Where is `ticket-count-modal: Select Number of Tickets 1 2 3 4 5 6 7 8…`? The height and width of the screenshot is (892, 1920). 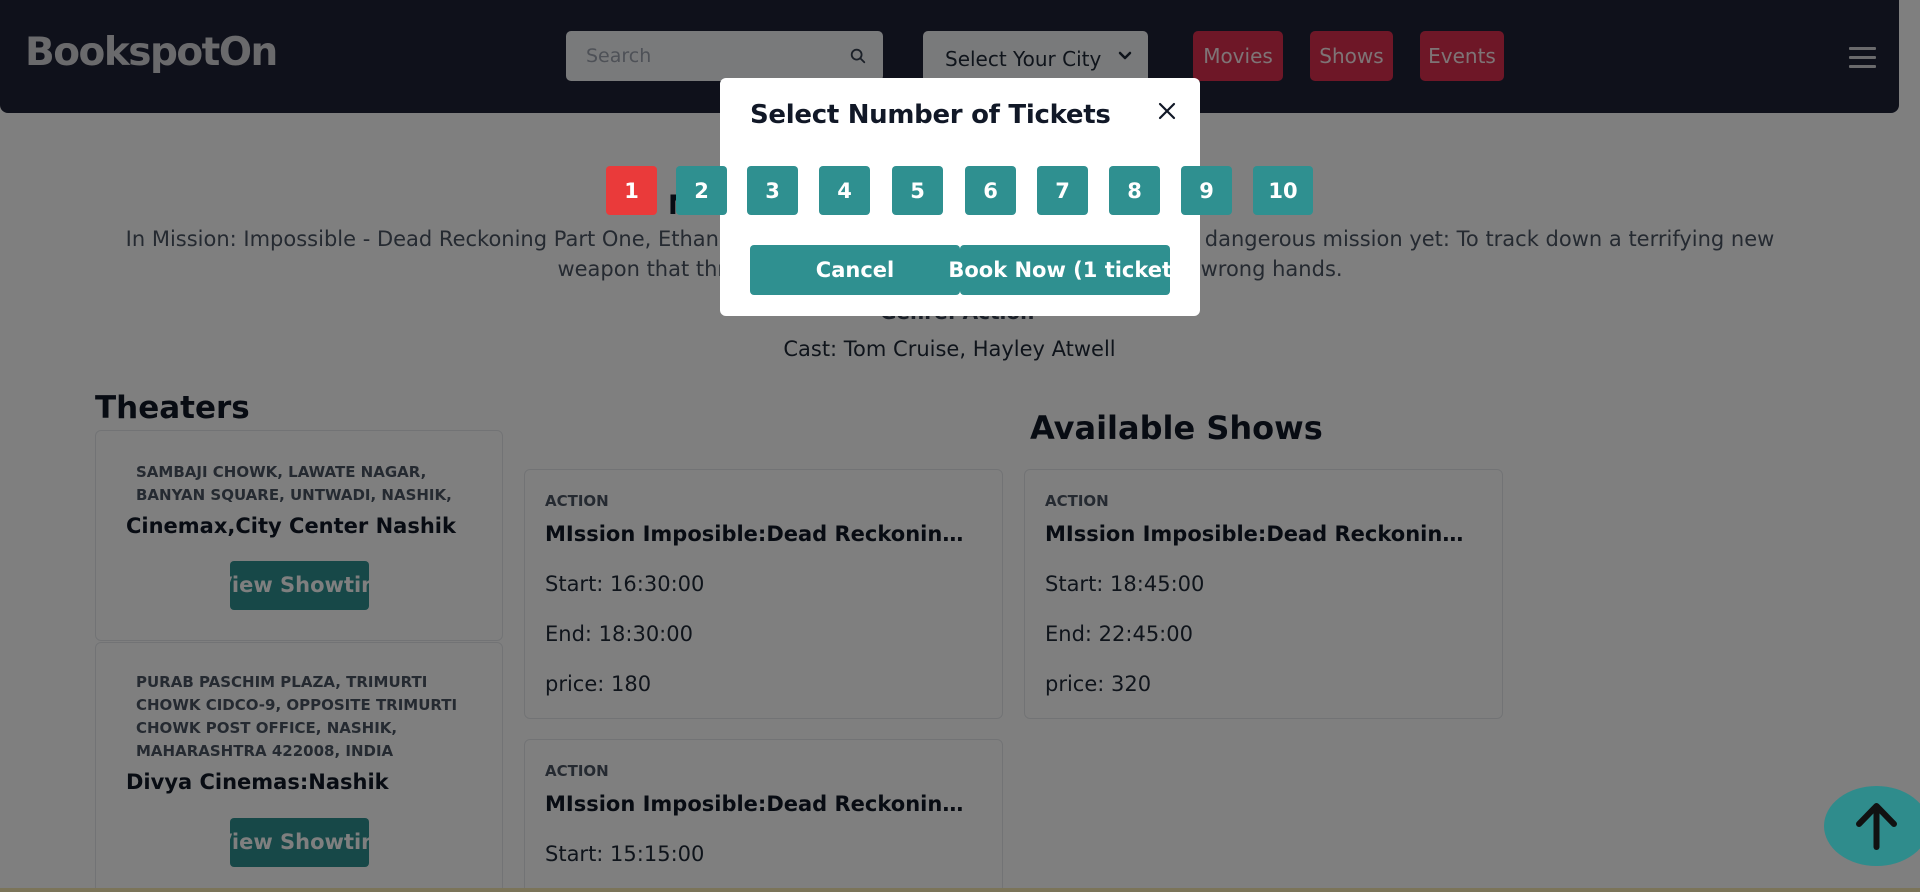 ticket-count-modal: Select Number of Tickets 1 2 3 4 5 6 7 8… is located at coordinates (959, 197).